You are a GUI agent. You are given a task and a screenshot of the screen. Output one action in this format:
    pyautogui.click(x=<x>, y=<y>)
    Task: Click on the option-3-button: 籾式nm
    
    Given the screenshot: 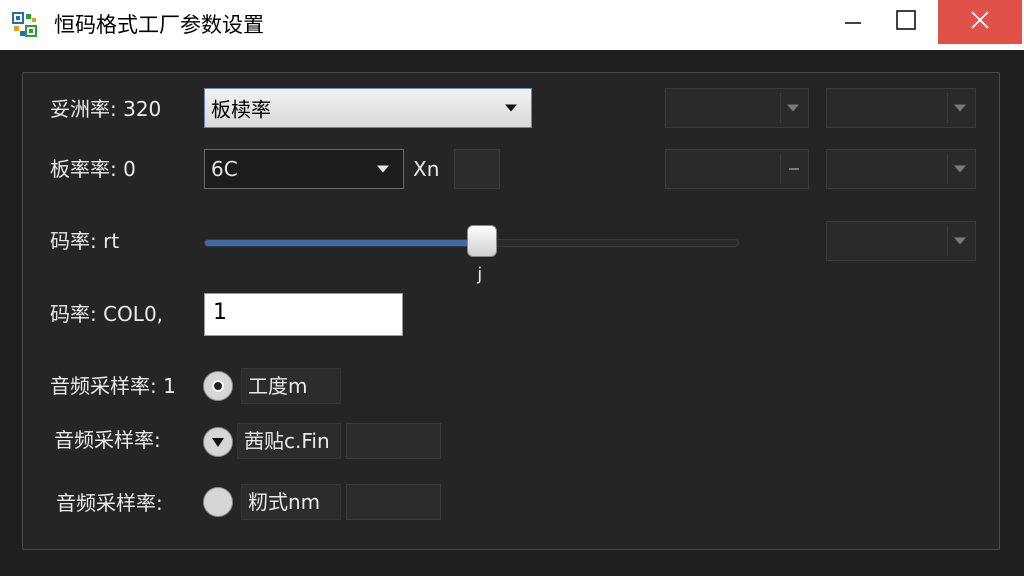 What is the action you would take?
    pyautogui.click(x=291, y=502)
    